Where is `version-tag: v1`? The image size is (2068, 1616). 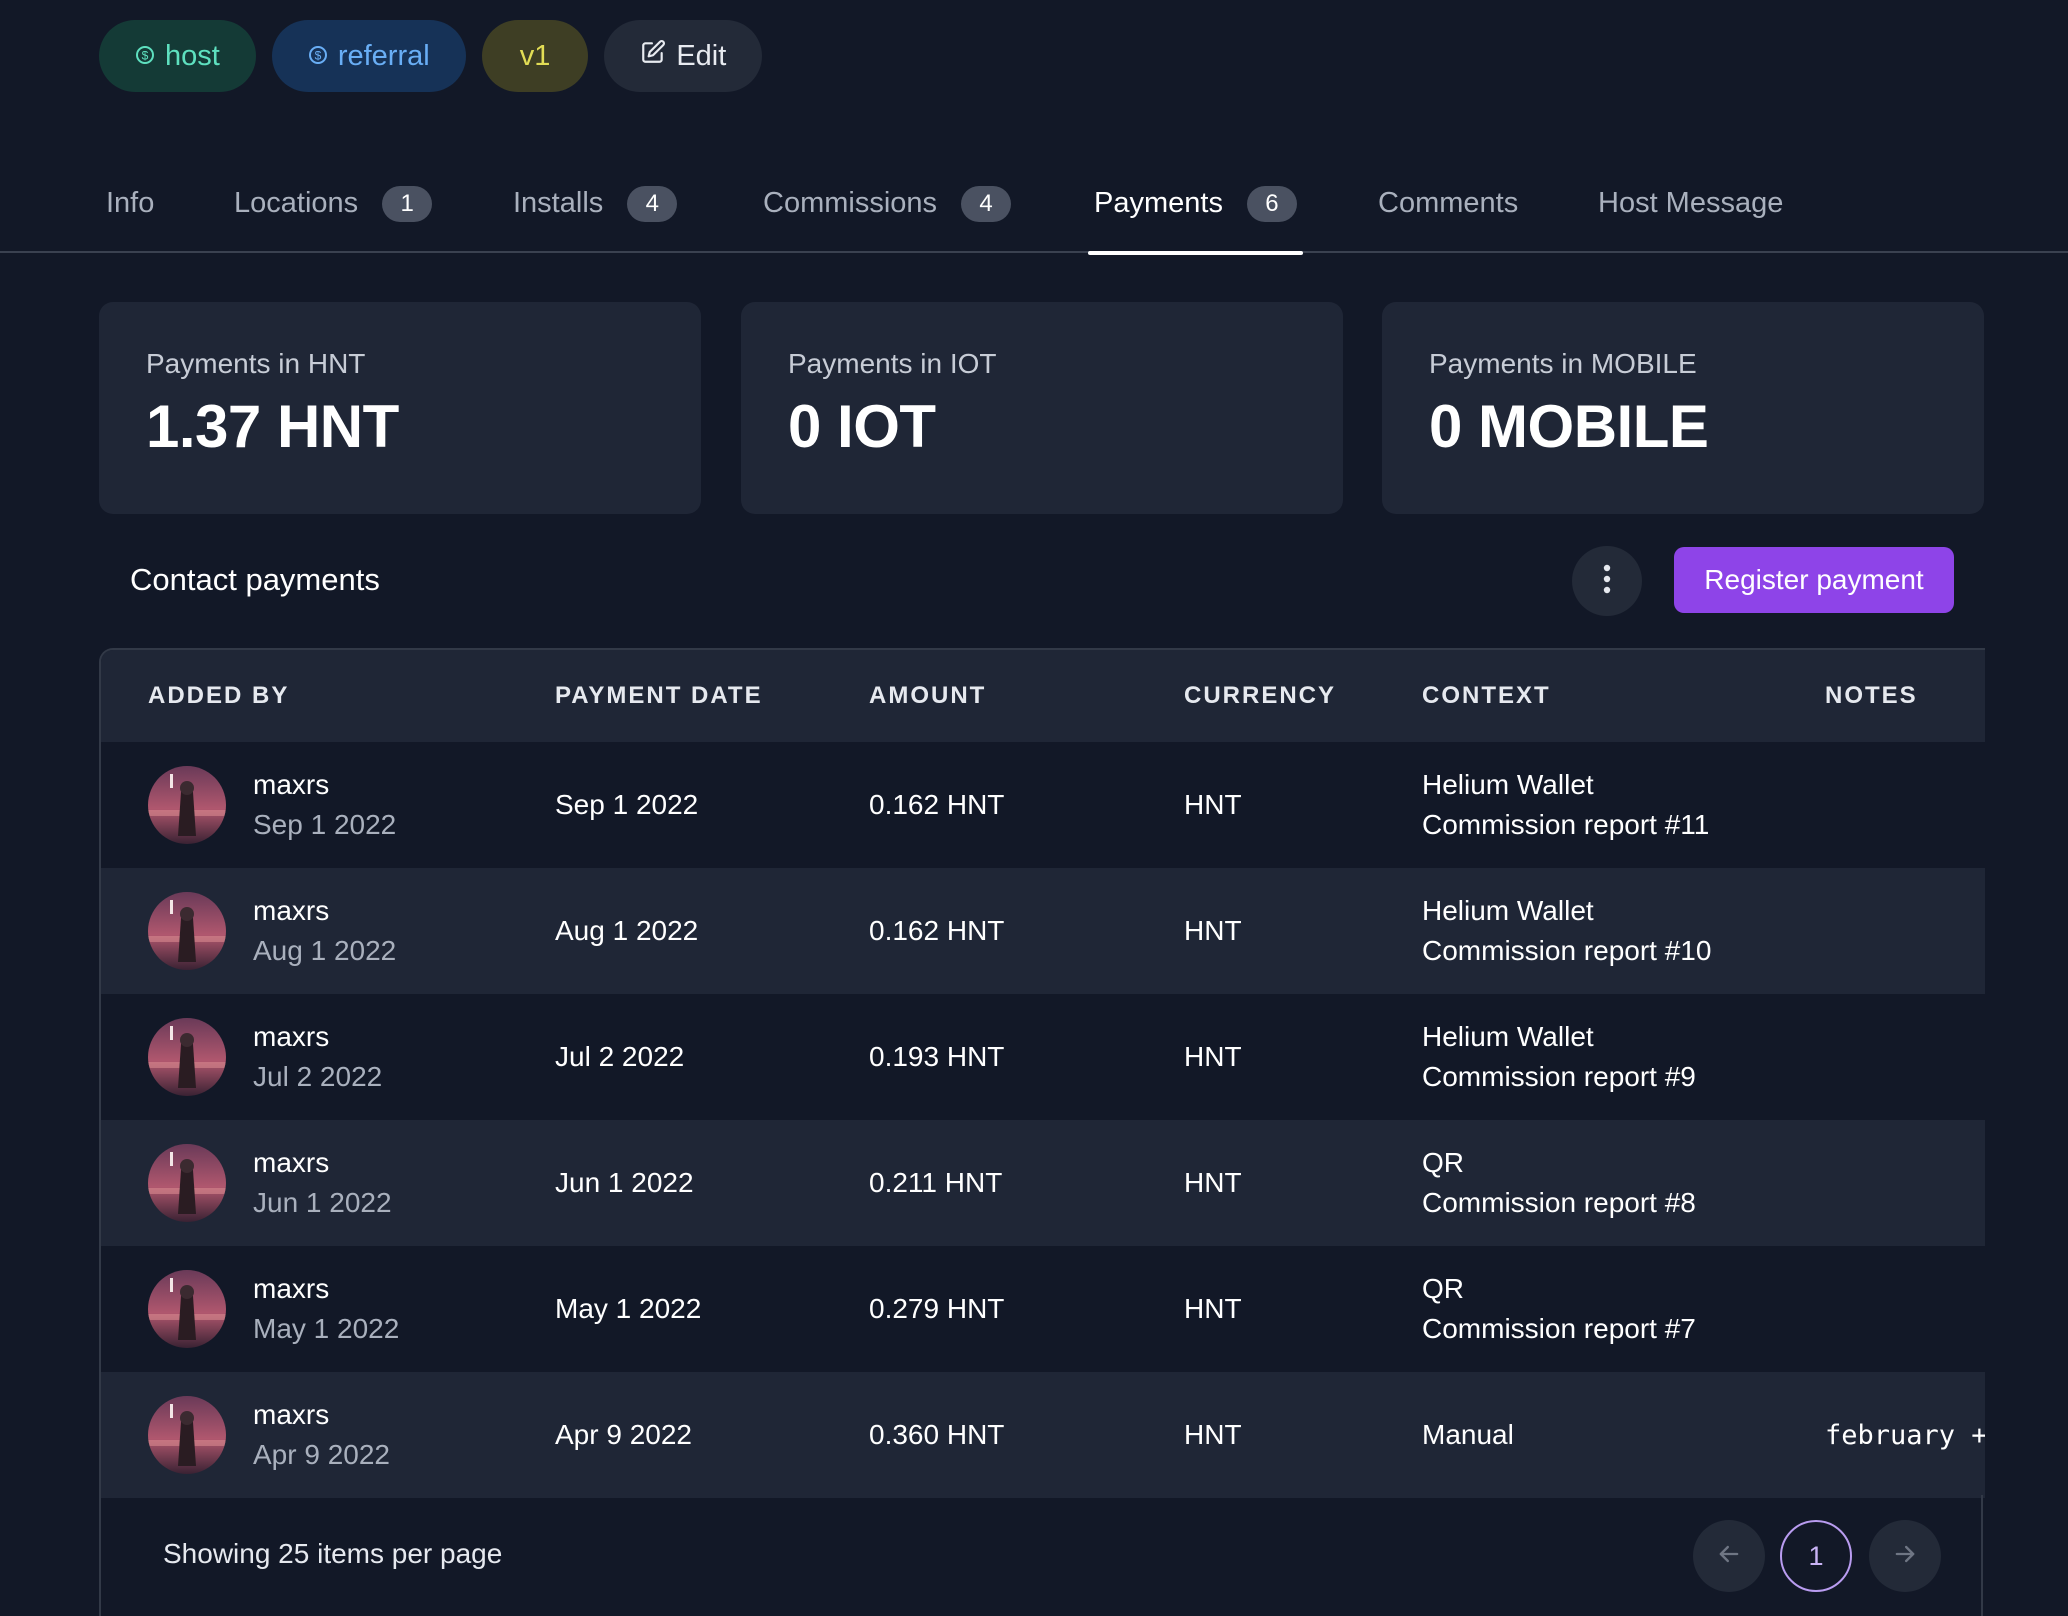 version-tag: v1 is located at coordinates (535, 56).